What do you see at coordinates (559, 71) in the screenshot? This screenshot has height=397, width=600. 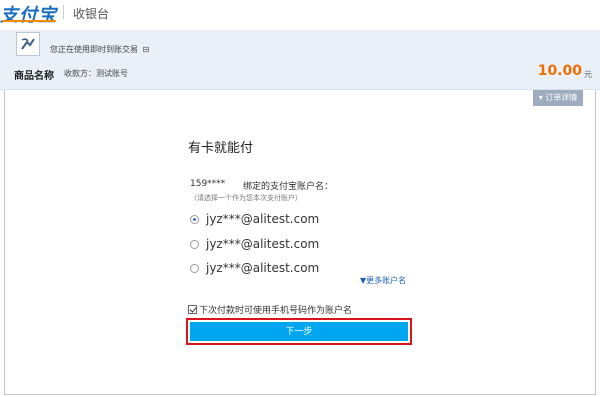 I see `order-amount: 10.00` at bounding box center [559, 71].